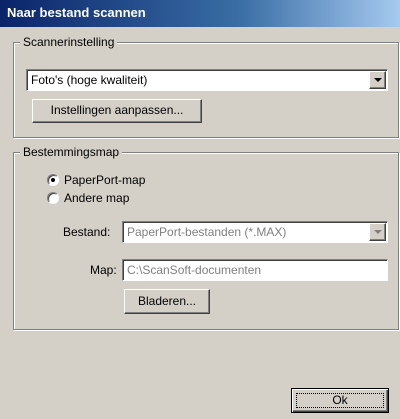  I want to click on folder-label: Map:, so click(103, 270).